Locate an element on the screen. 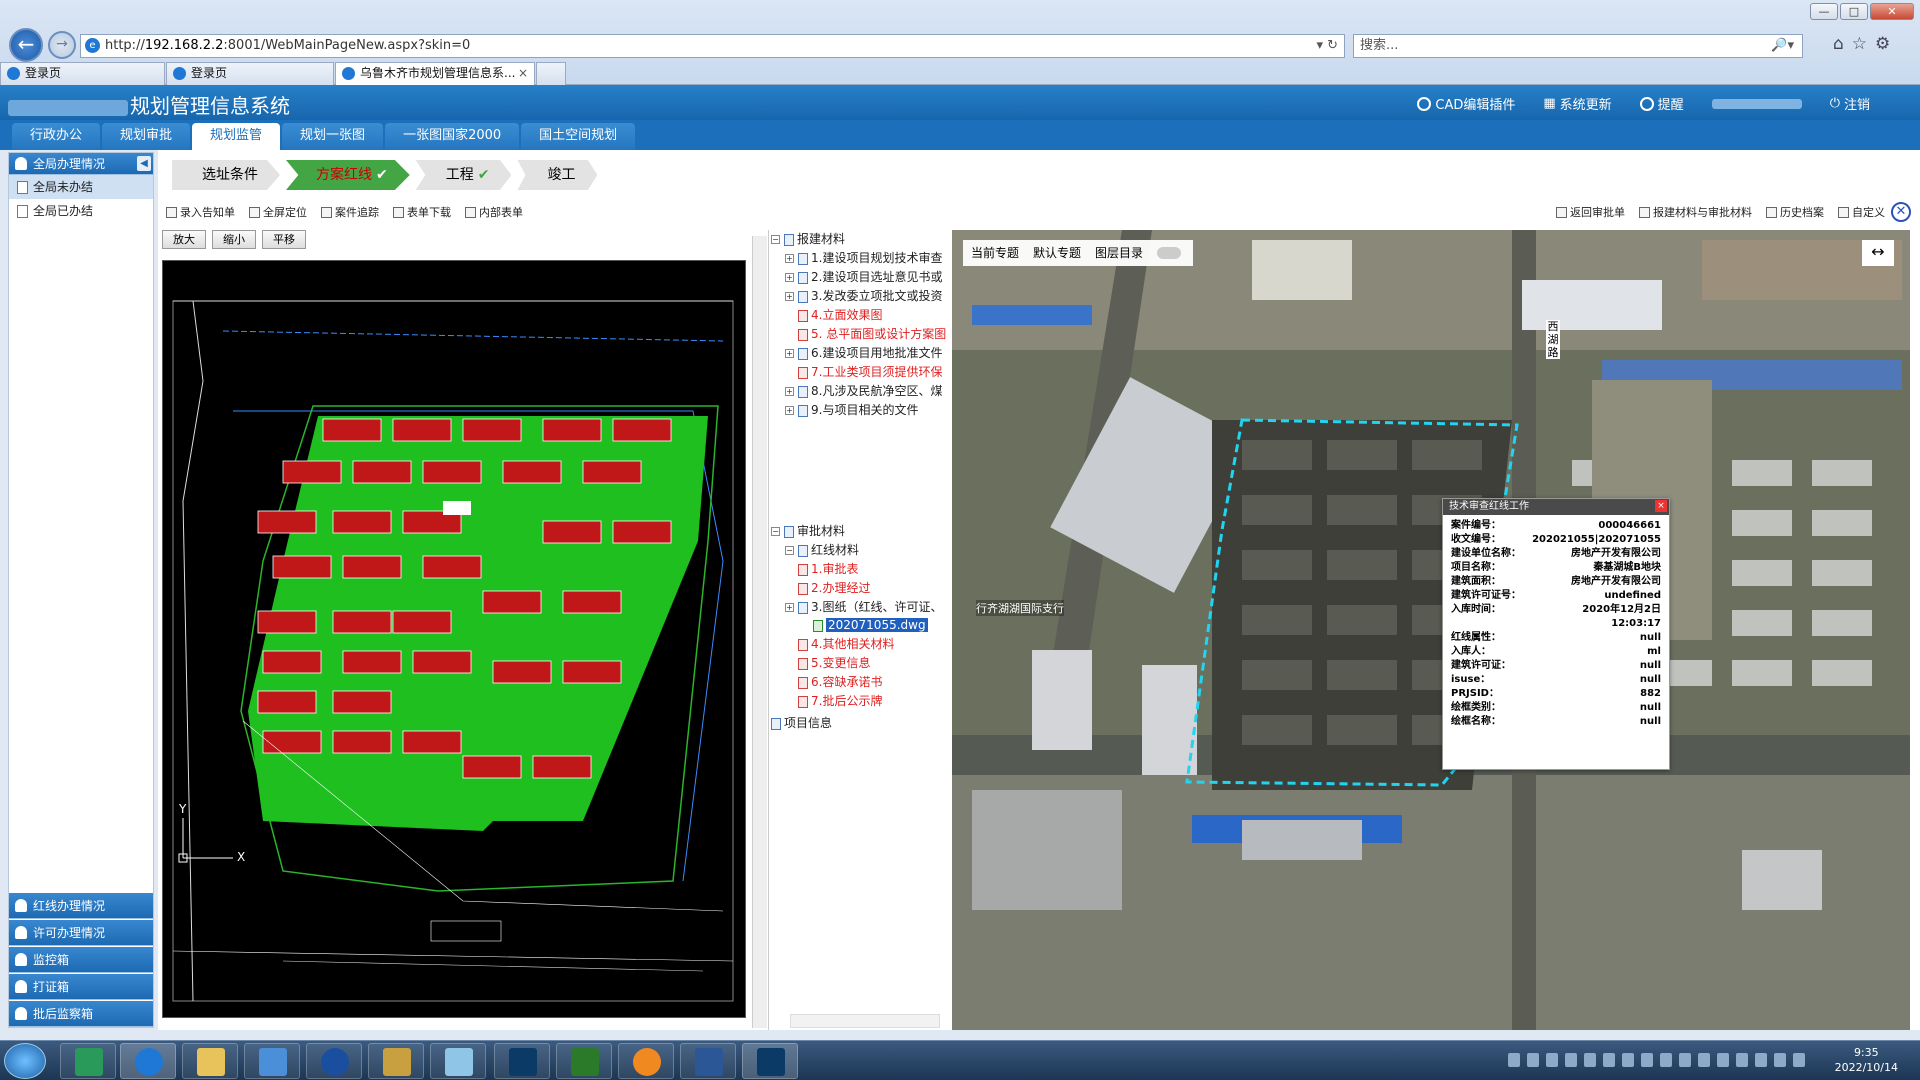  browser-tab-1: 登录页 is located at coordinates (82, 73).